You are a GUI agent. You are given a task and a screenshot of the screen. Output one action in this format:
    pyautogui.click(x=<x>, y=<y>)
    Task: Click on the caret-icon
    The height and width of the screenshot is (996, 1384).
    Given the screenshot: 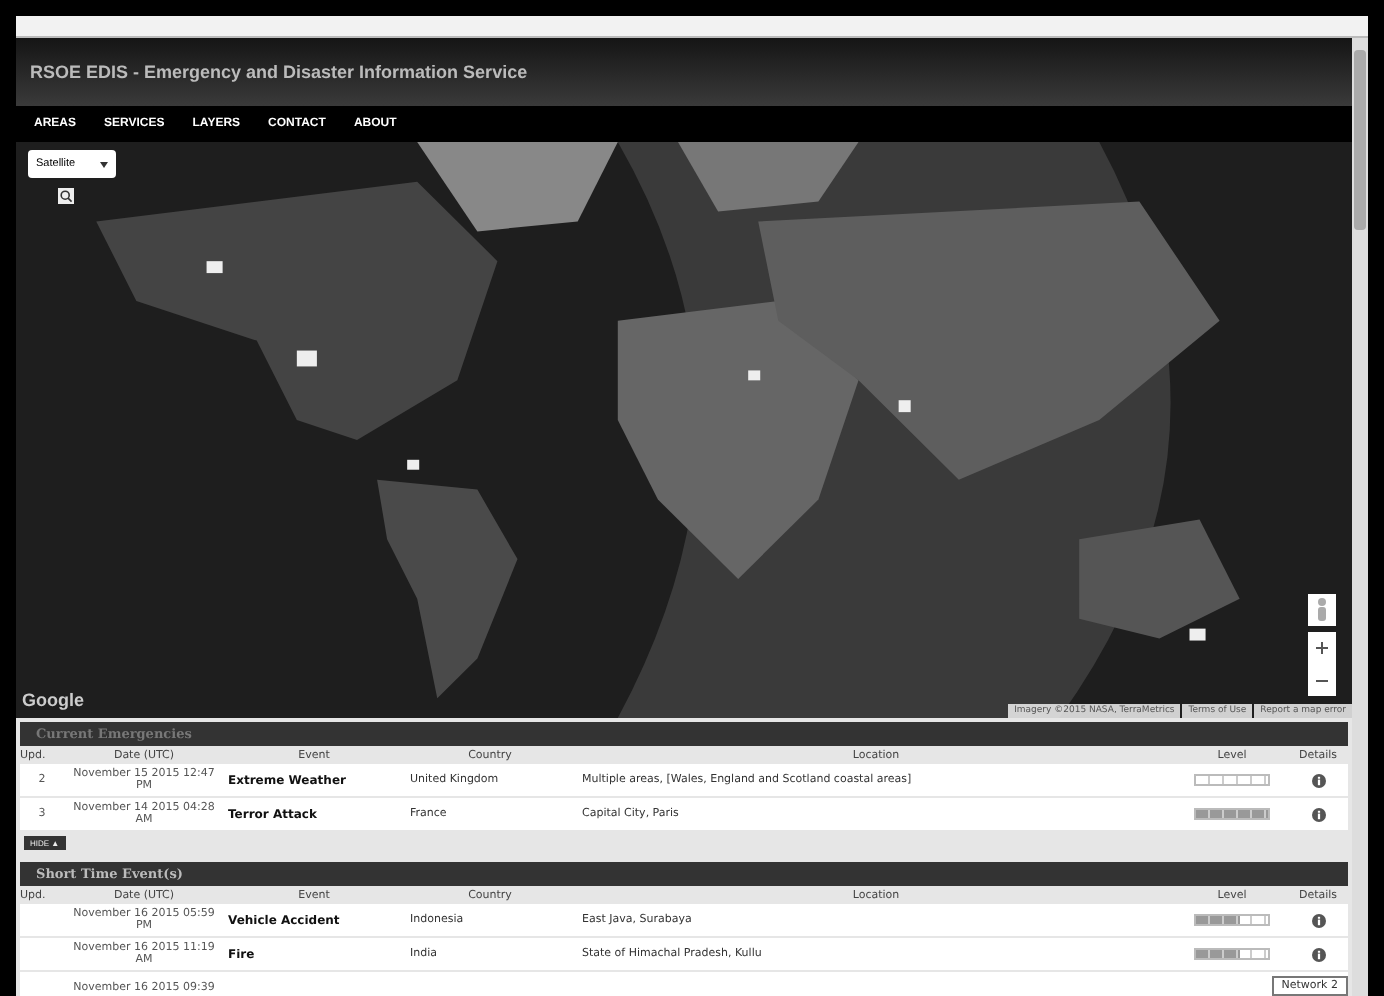 What is the action you would take?
    pyautogui.click(x=104, y=164)
    